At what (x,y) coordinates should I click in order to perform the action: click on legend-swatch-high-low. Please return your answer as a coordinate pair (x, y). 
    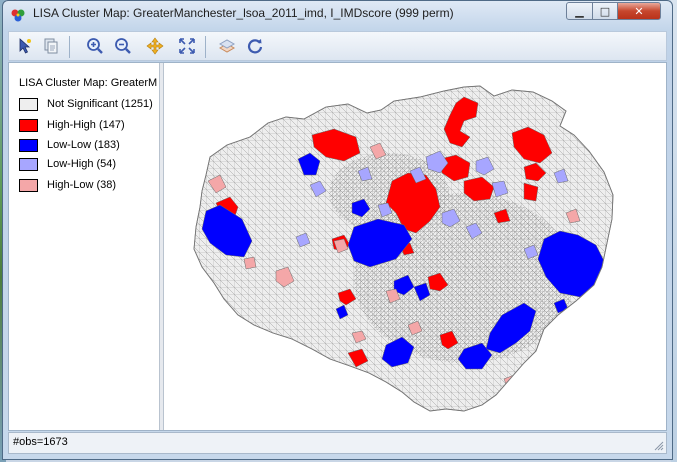
    Looking at the image, I should click on (28, 185).